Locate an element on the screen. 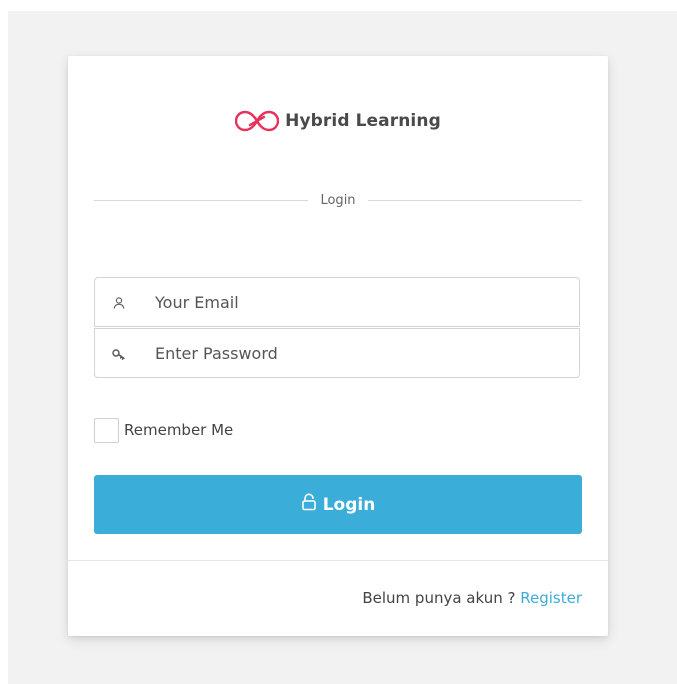  card-footer: Belum punya akun ? Register is located at coordinates (338, 598).